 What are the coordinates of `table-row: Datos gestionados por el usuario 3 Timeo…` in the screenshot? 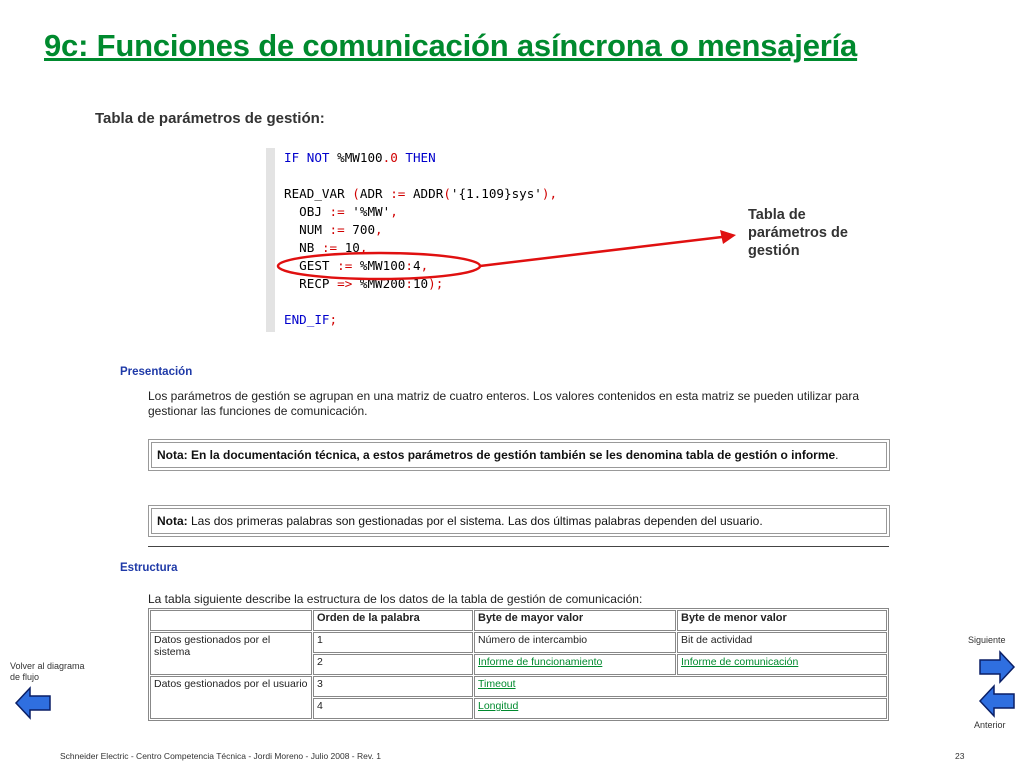 It's located at (518, 697).